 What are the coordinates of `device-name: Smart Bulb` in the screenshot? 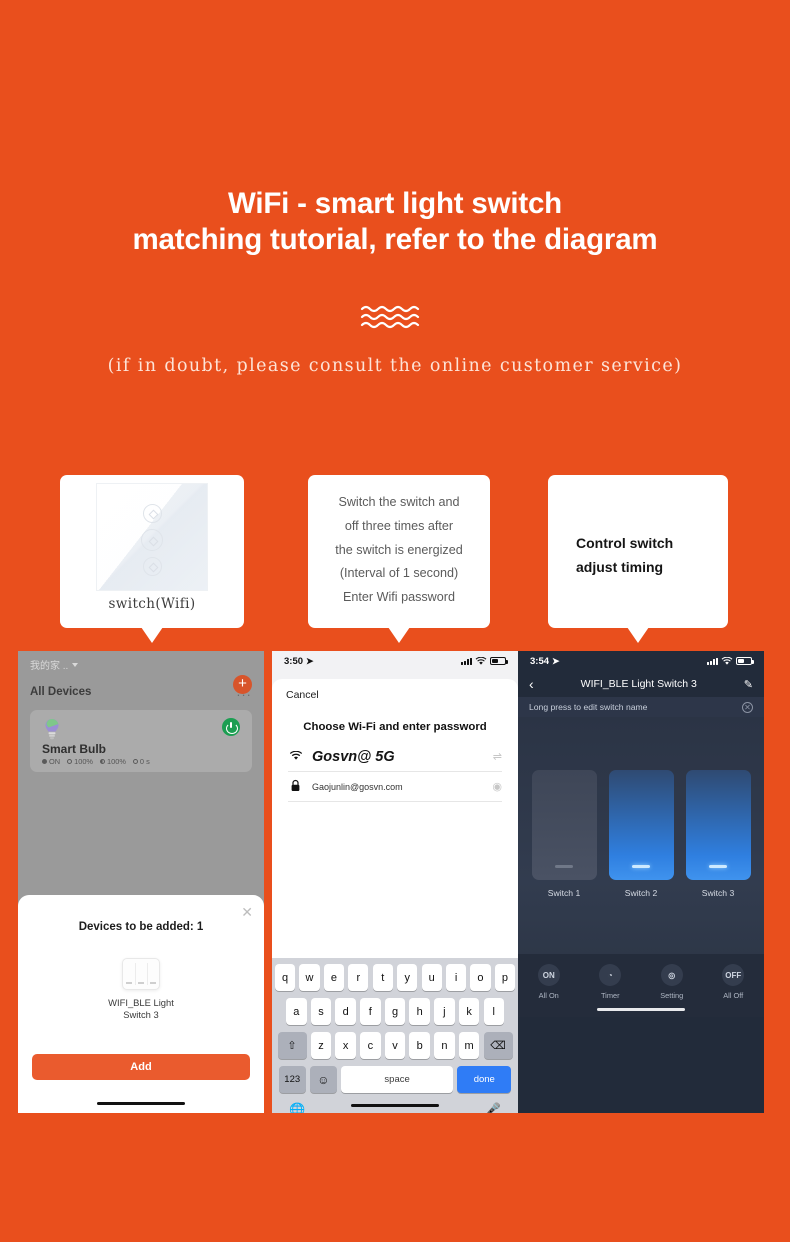 It's located at (74, 749).